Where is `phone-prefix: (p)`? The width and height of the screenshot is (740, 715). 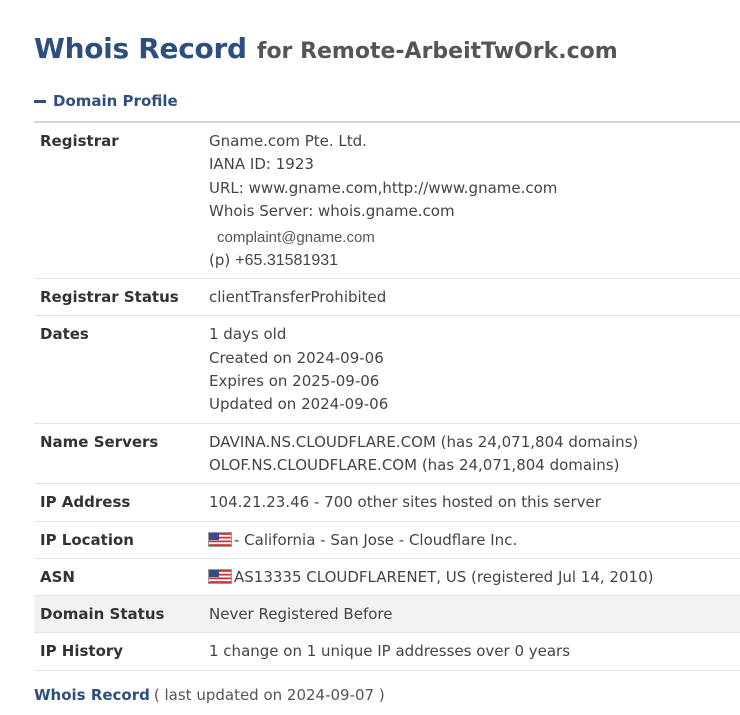 phone-prefix: (p) is located at coordinates (220, 260).